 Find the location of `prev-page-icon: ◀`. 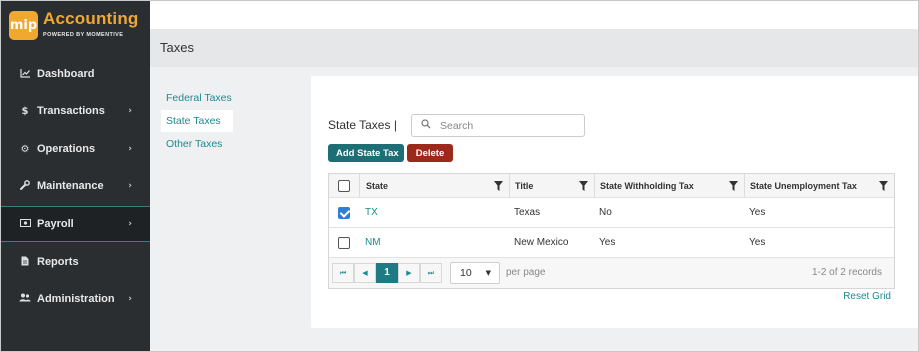

prev-page-icon: ◀ is located at coordinates (365, 273).